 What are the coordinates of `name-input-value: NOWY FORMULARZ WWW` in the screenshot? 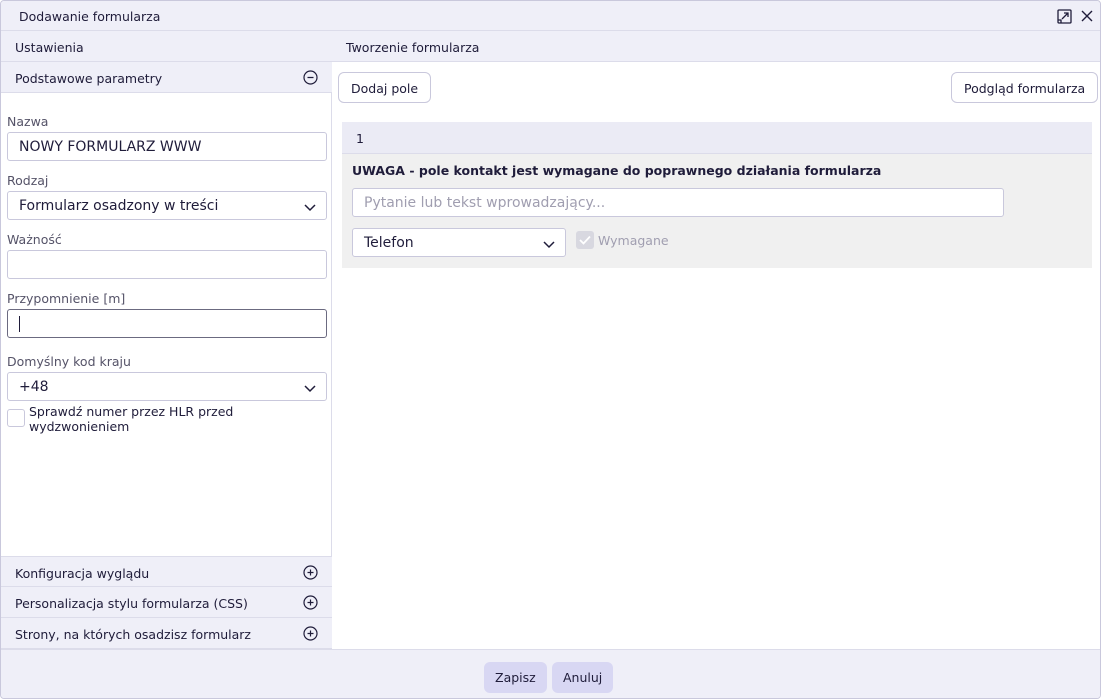 It's located at (110, 147).